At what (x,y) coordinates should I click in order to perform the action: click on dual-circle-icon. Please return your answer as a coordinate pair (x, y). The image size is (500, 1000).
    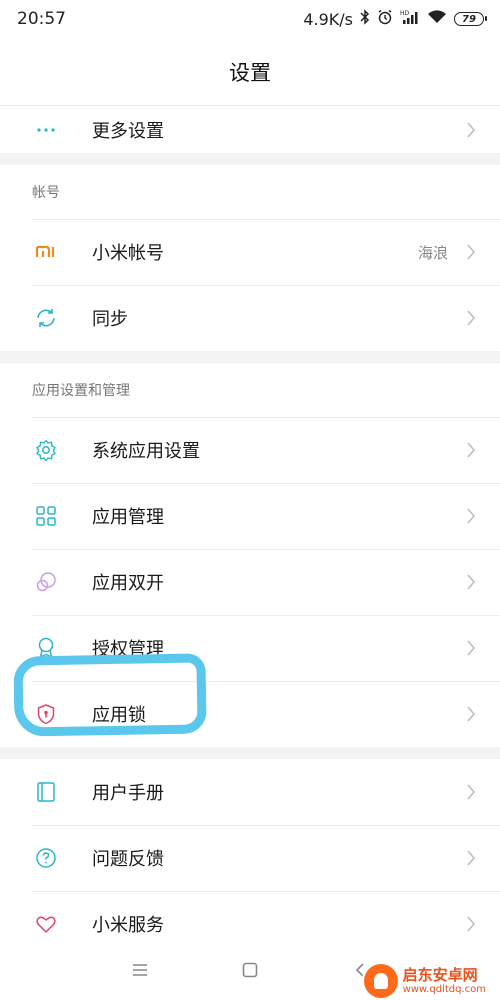
    Looking at the image, I should click on (46, 582).